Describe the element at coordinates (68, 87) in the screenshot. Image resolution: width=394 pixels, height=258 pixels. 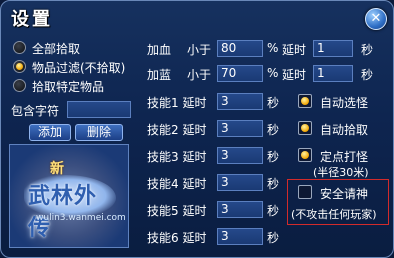
I see `radio-pickup-specific-label: 拾取特定物品` at that location.